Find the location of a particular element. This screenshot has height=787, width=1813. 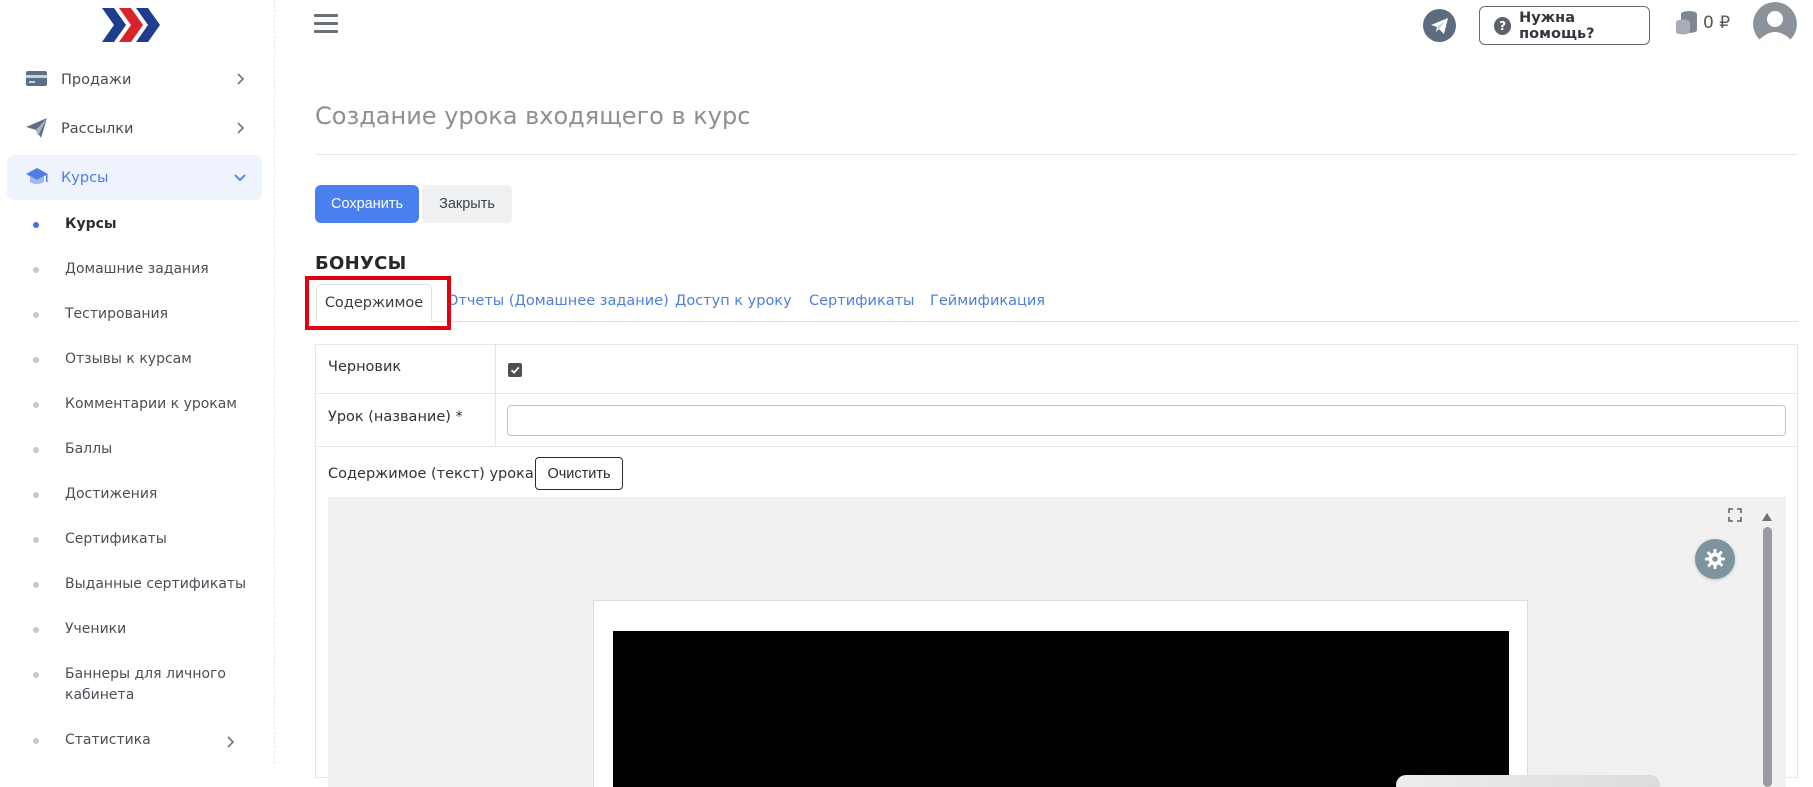

submenu-item-label: Ученики is located at coordinates (96, 629).